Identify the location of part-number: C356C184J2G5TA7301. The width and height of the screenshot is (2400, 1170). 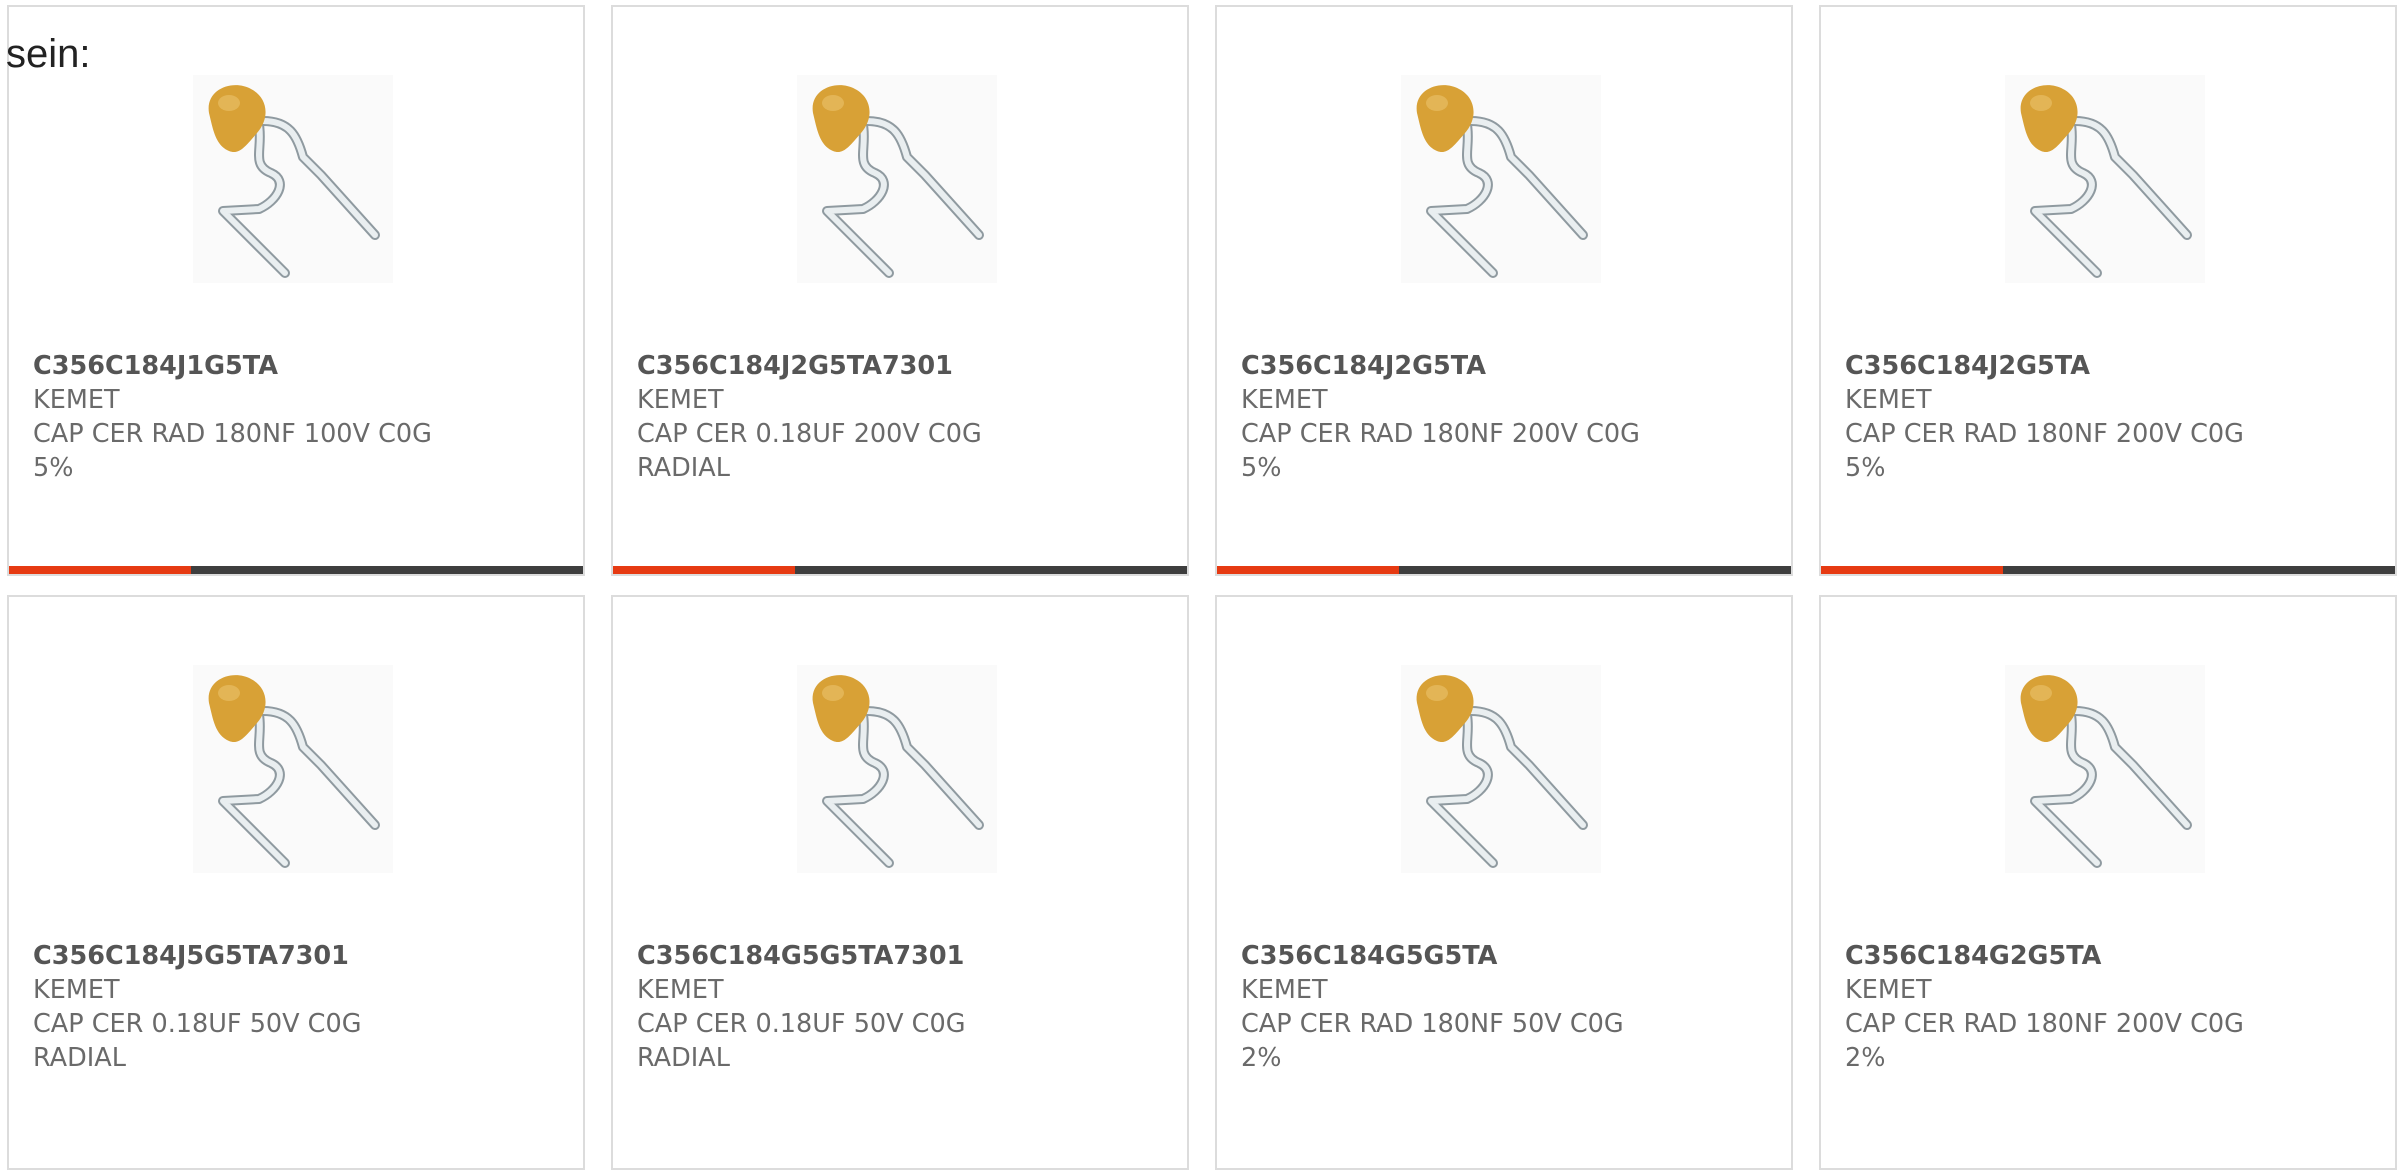
(902, 366).